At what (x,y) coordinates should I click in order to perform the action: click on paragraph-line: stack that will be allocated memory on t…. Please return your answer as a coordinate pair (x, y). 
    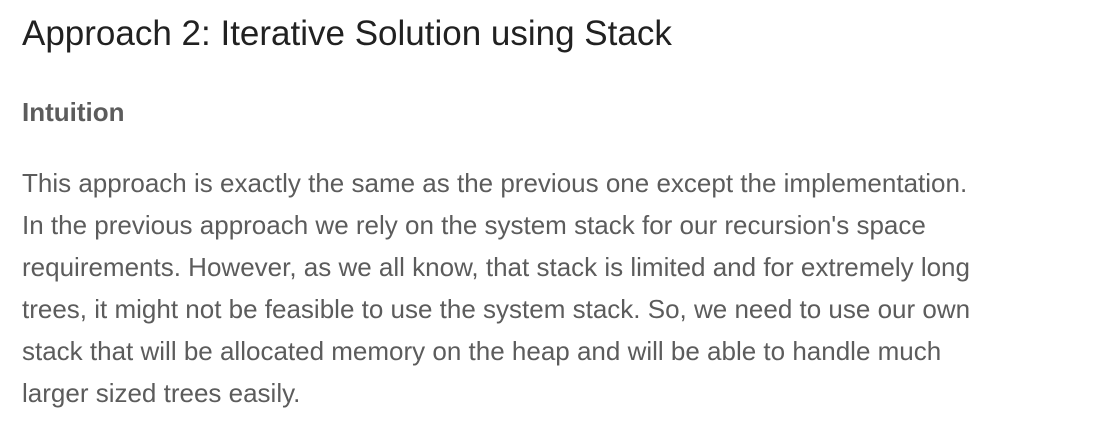
    Looking at the image, I should click on (482, 351).